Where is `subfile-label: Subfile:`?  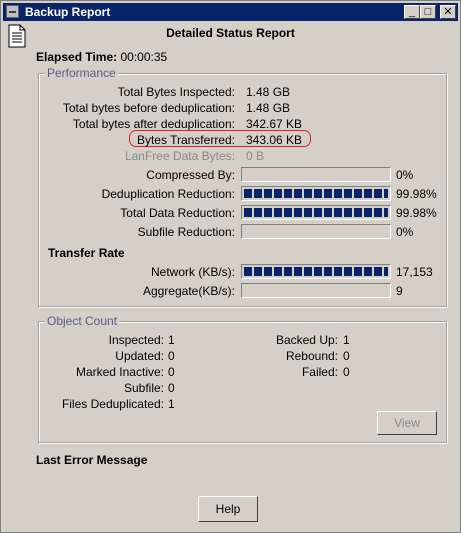
subfile-label: Subfile: is located at coordinates (143, 388).